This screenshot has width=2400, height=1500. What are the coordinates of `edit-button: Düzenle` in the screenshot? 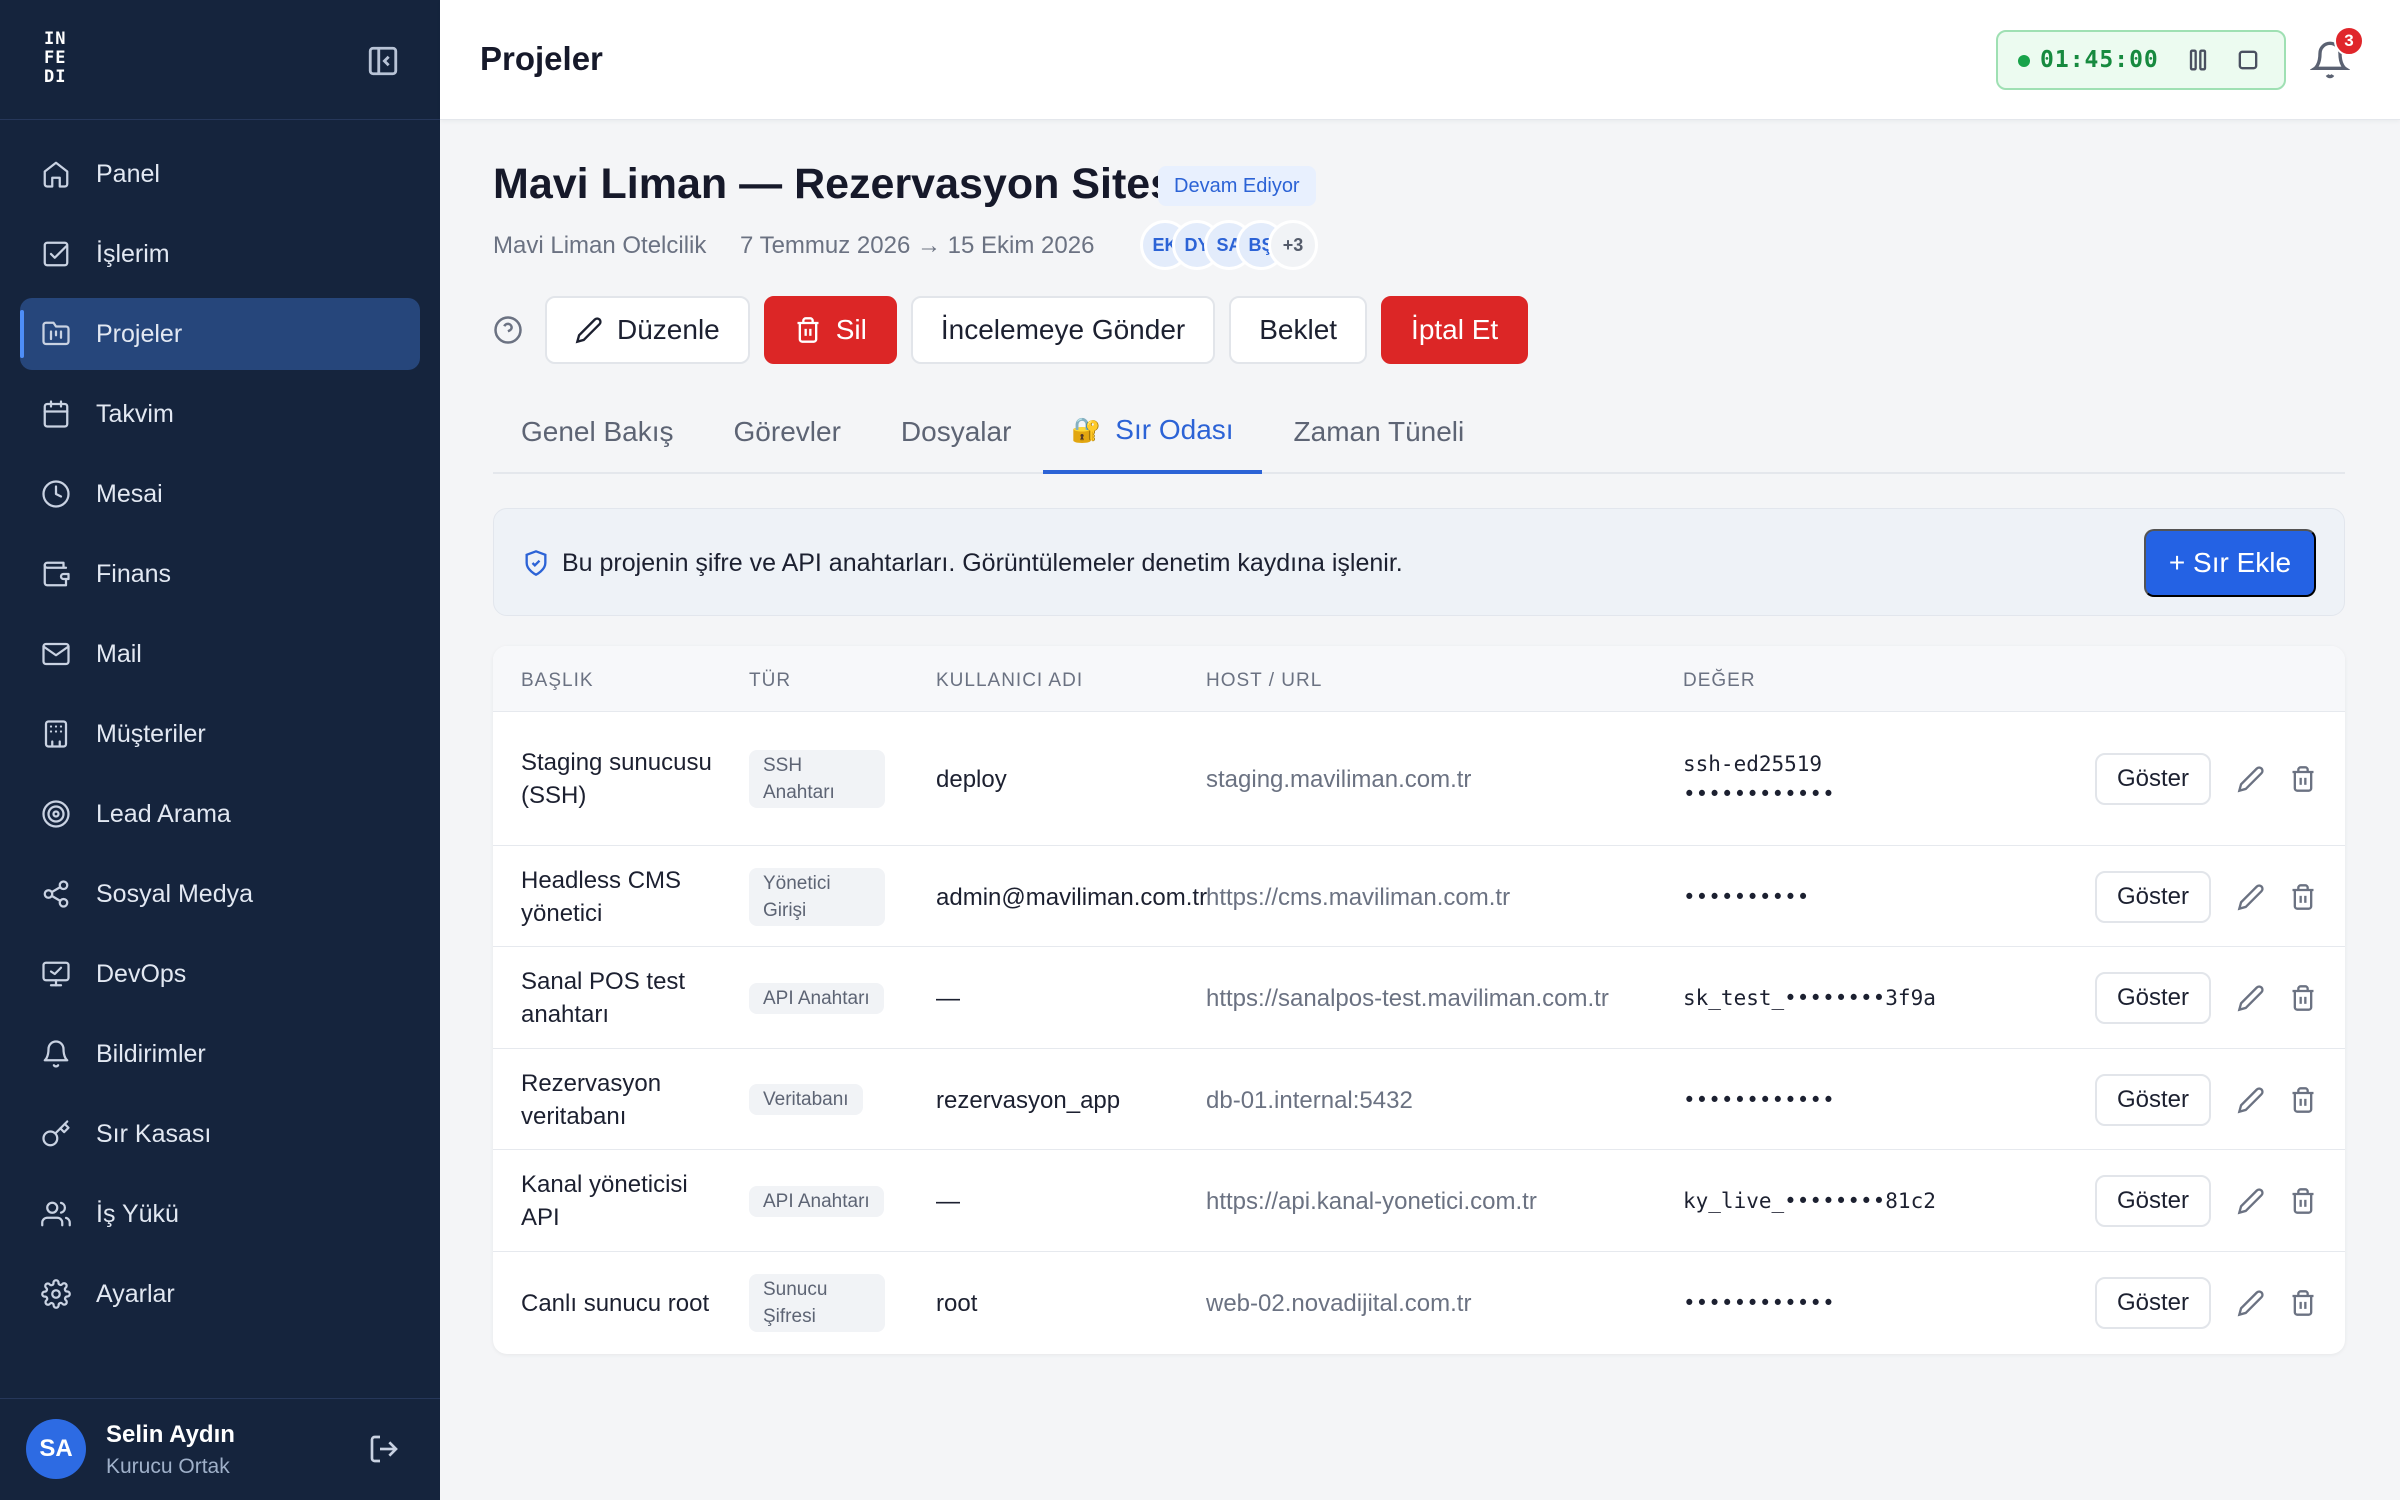 It's located at (647, 330).